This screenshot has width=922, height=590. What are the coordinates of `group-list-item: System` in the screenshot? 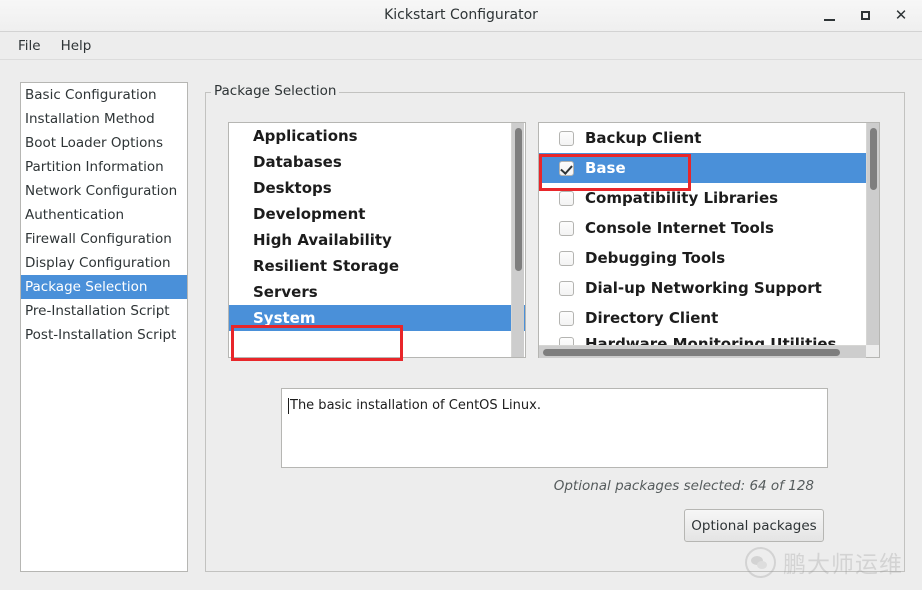 It's located at (377, 318).